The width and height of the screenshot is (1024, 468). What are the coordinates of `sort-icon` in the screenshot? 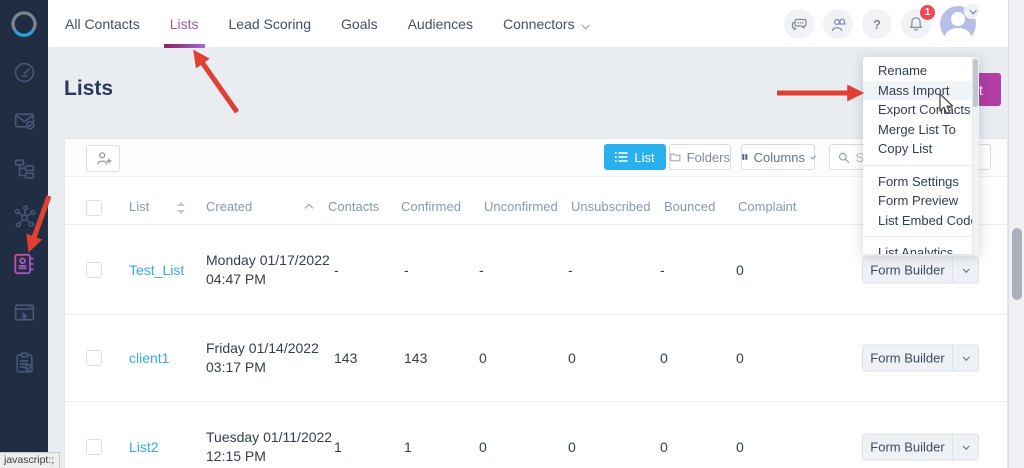 It's located at (181, 208).